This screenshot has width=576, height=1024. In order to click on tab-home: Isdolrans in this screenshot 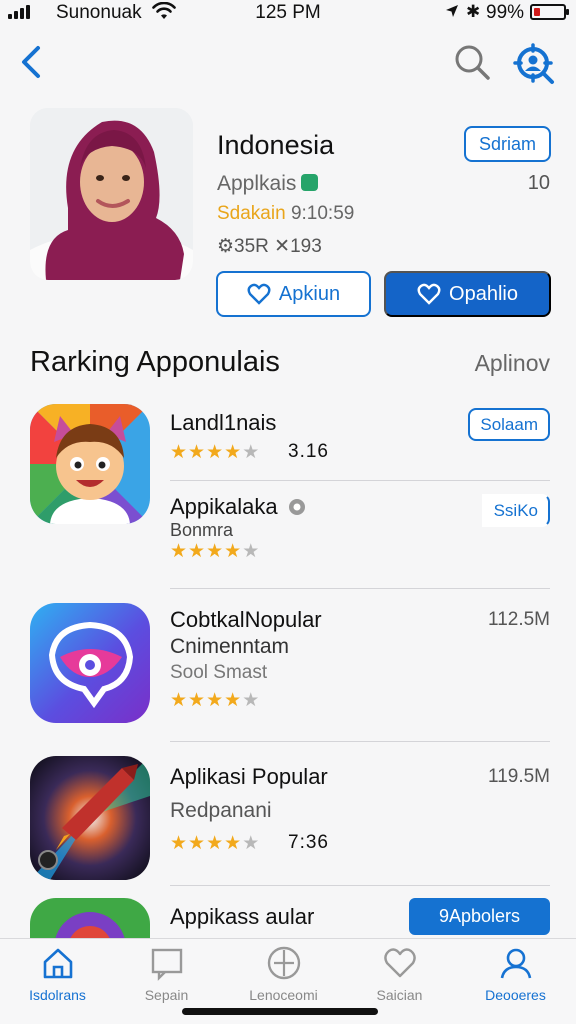, I will do `click(57, 974)`.